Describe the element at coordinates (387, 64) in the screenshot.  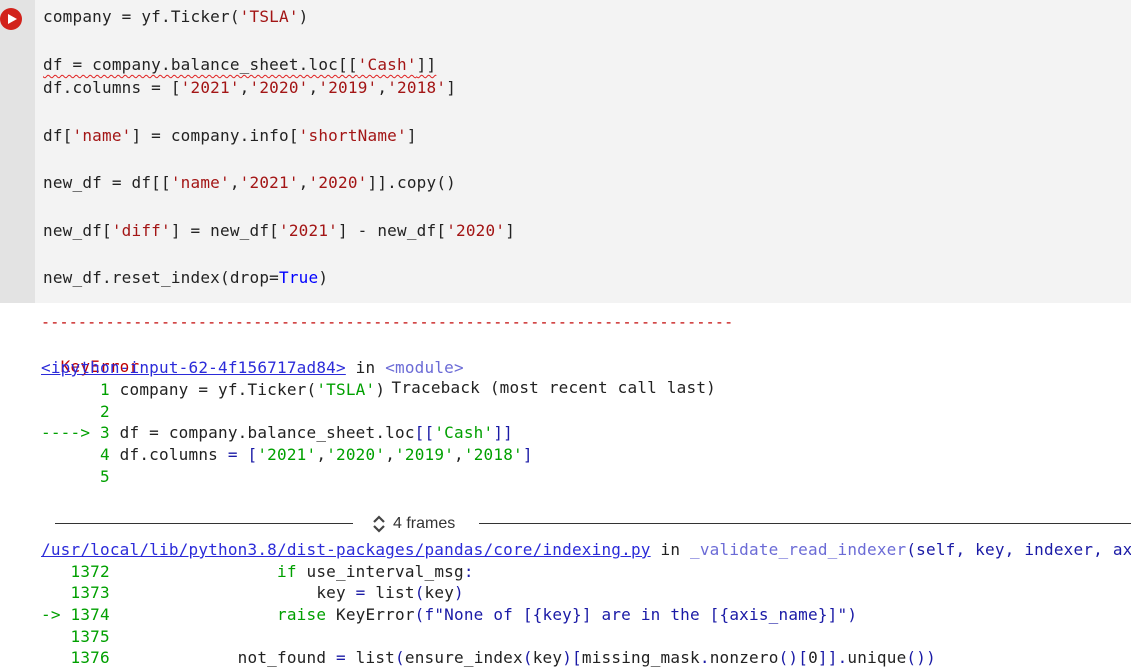
I see `code-segment: 'Cash'` at that location.